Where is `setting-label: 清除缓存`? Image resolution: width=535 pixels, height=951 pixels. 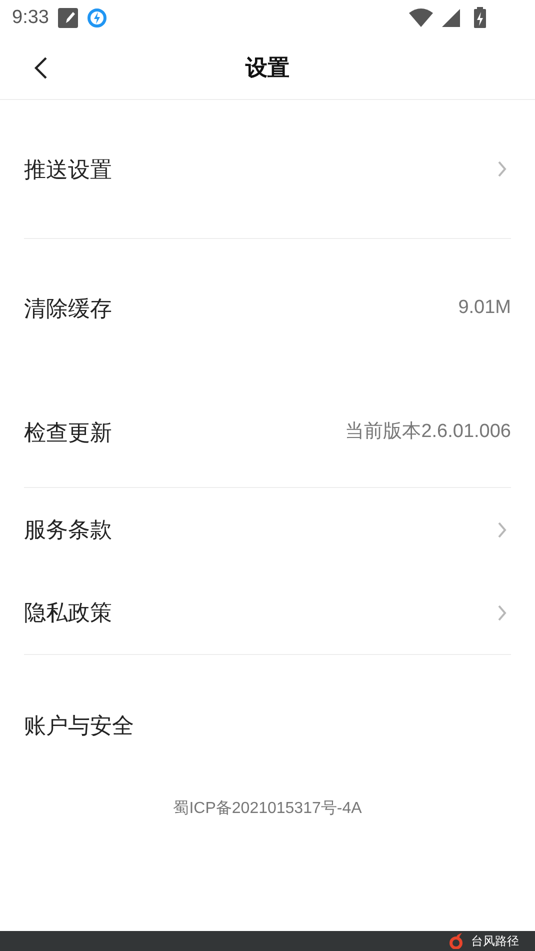 setting-label: 清除缓存 is located at coordinates (68, 308).